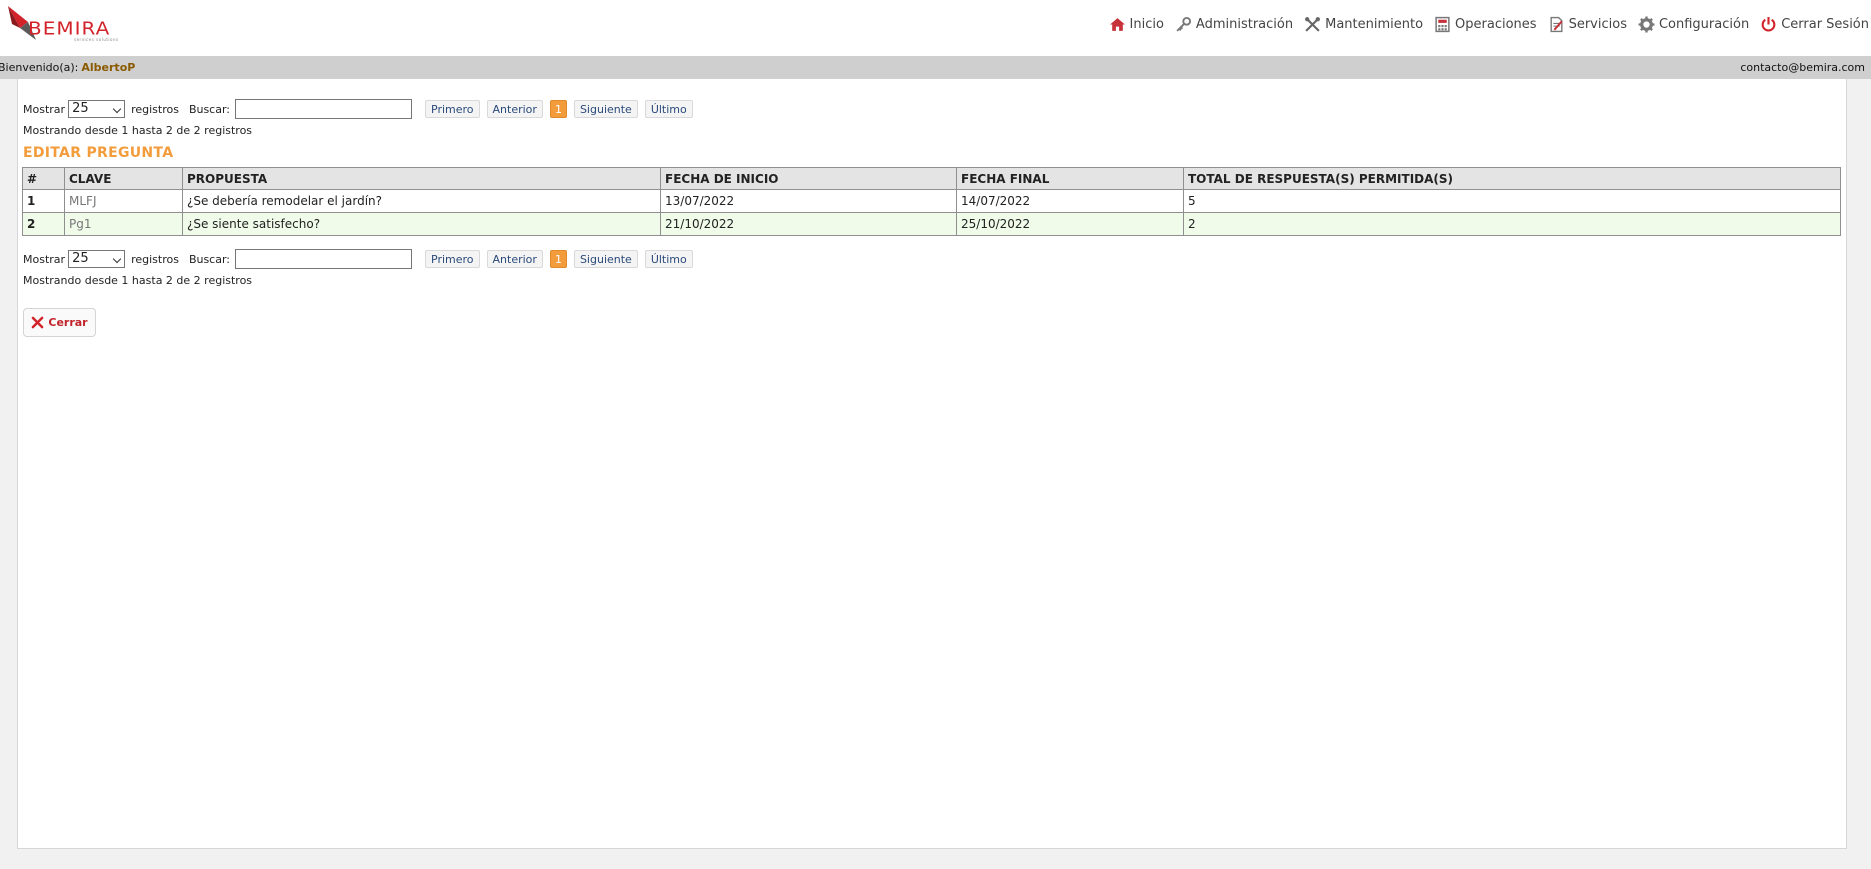 This screenshot has height=869, width=1871. What do you see at coordinates (43, 201) in the screenshot?
I see `cell-index: 1` at bounding box center [43, 201].